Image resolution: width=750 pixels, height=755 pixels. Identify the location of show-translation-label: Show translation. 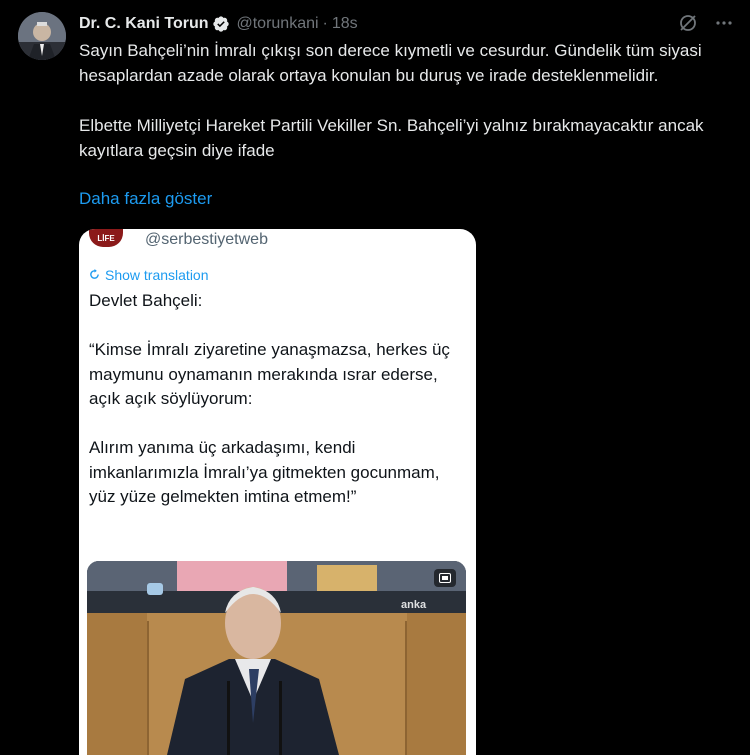
(157, 275).